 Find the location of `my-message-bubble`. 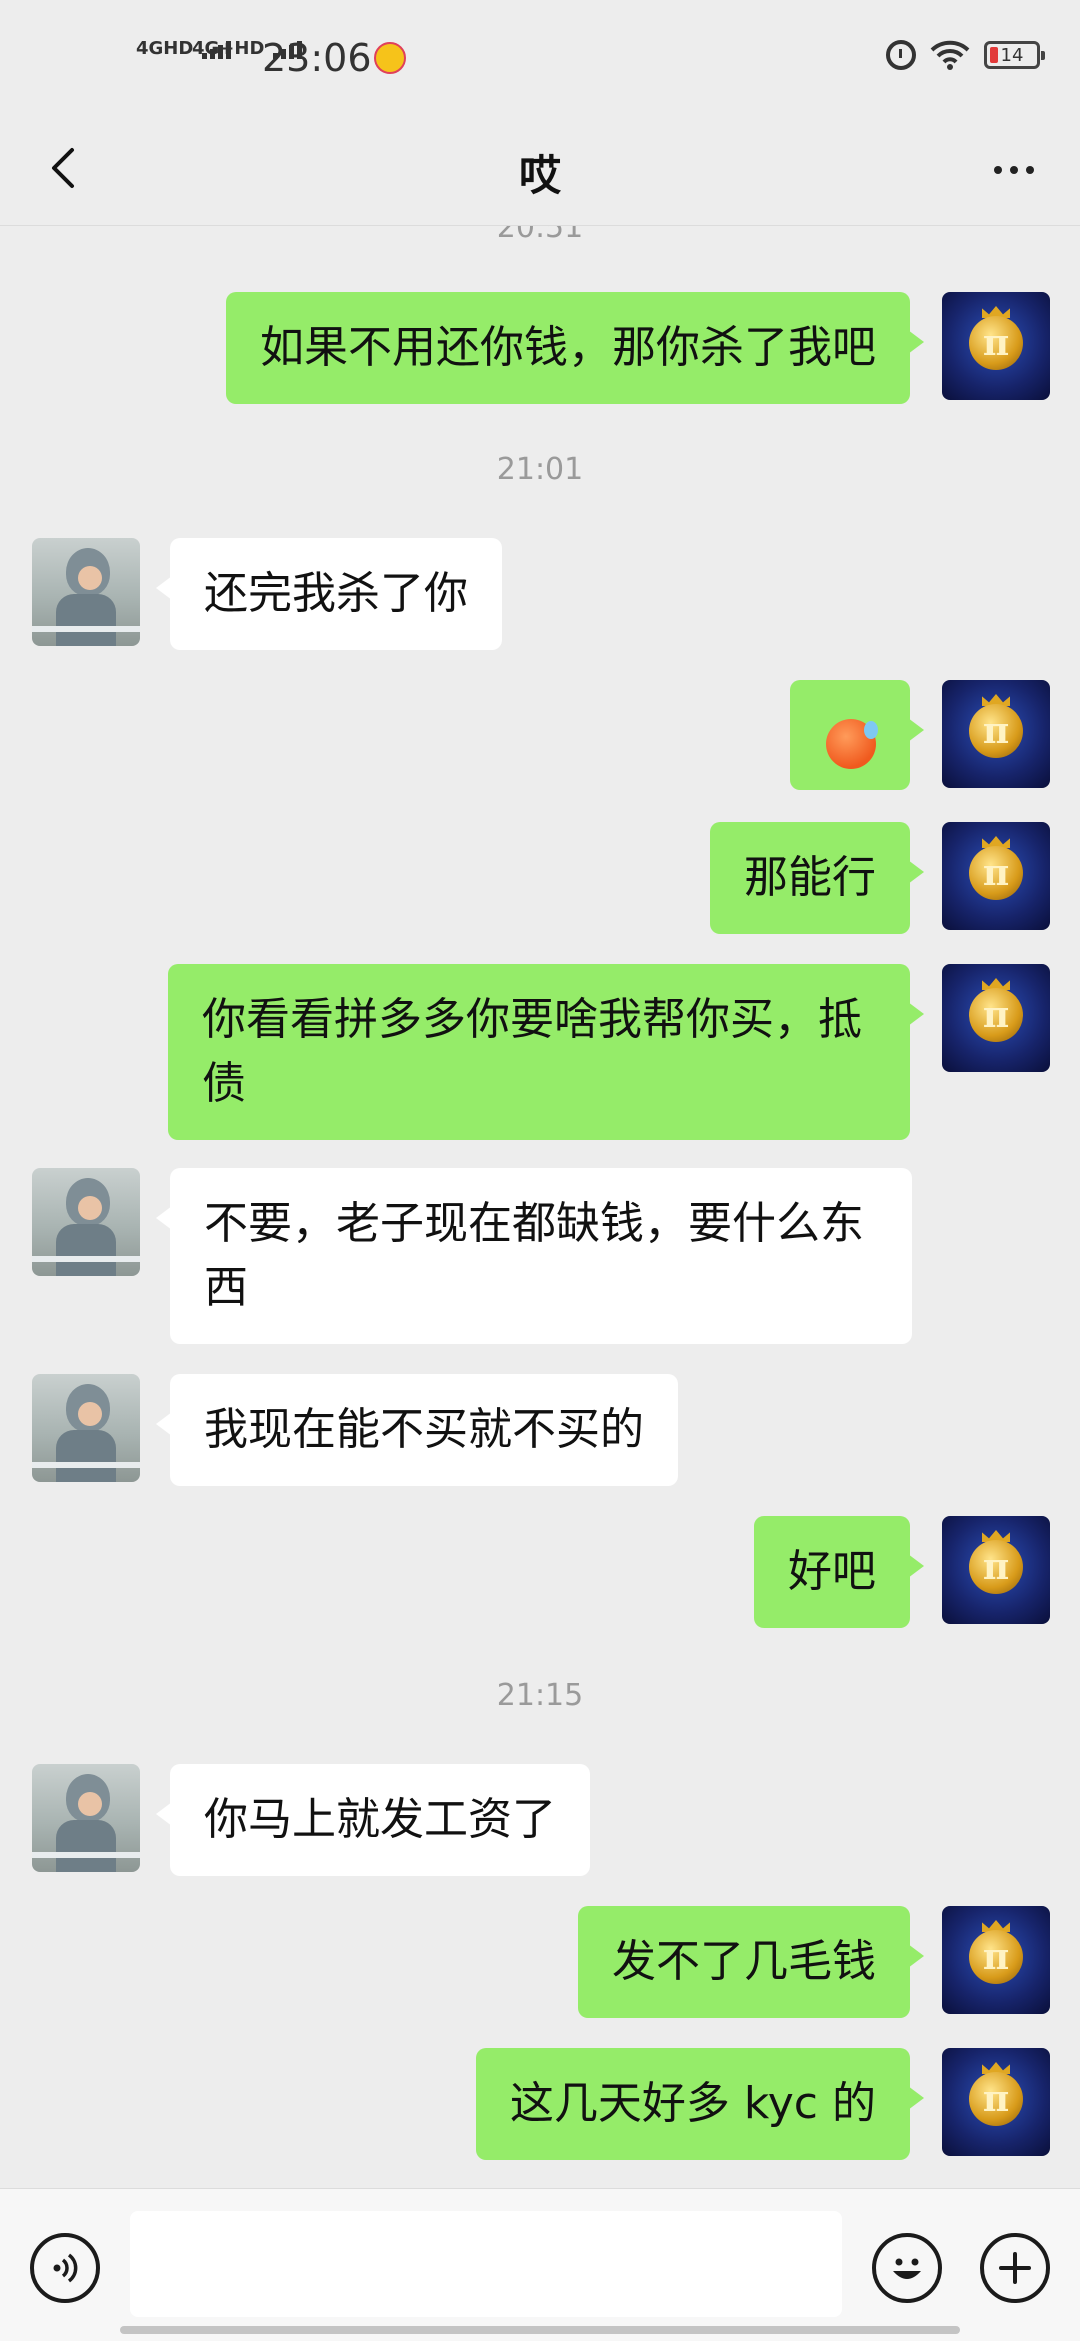

my-message-bubble is located at coordinates (857, 735).